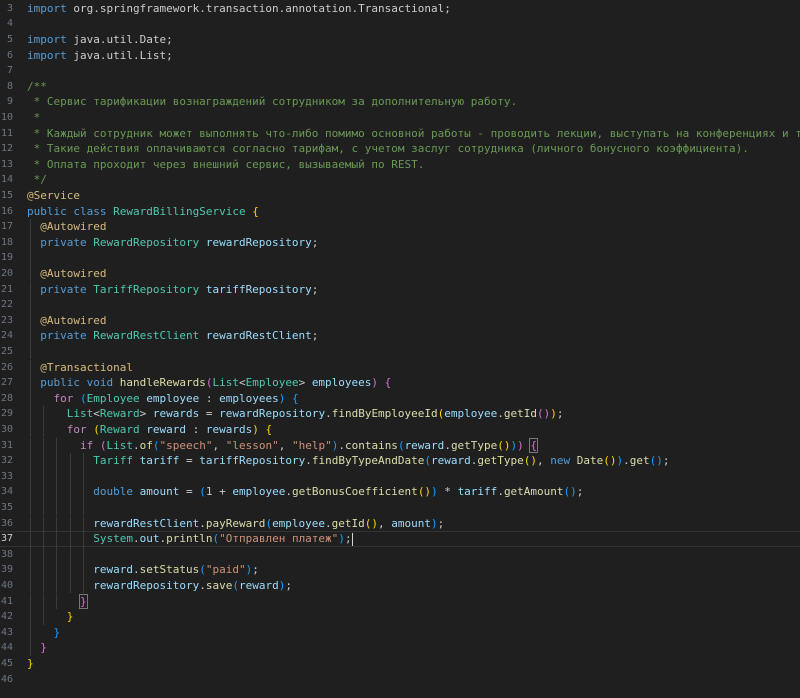 This screenshot has width=800, height=698. Describe the element at coordinates (6, 351) in the screenshot. I see `line-number: 25` at that location.